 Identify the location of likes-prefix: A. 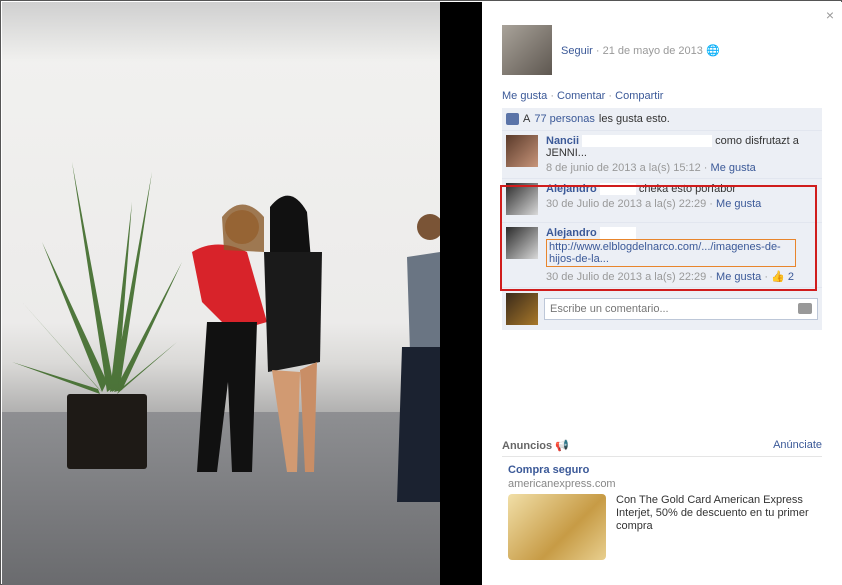
(527, 119).